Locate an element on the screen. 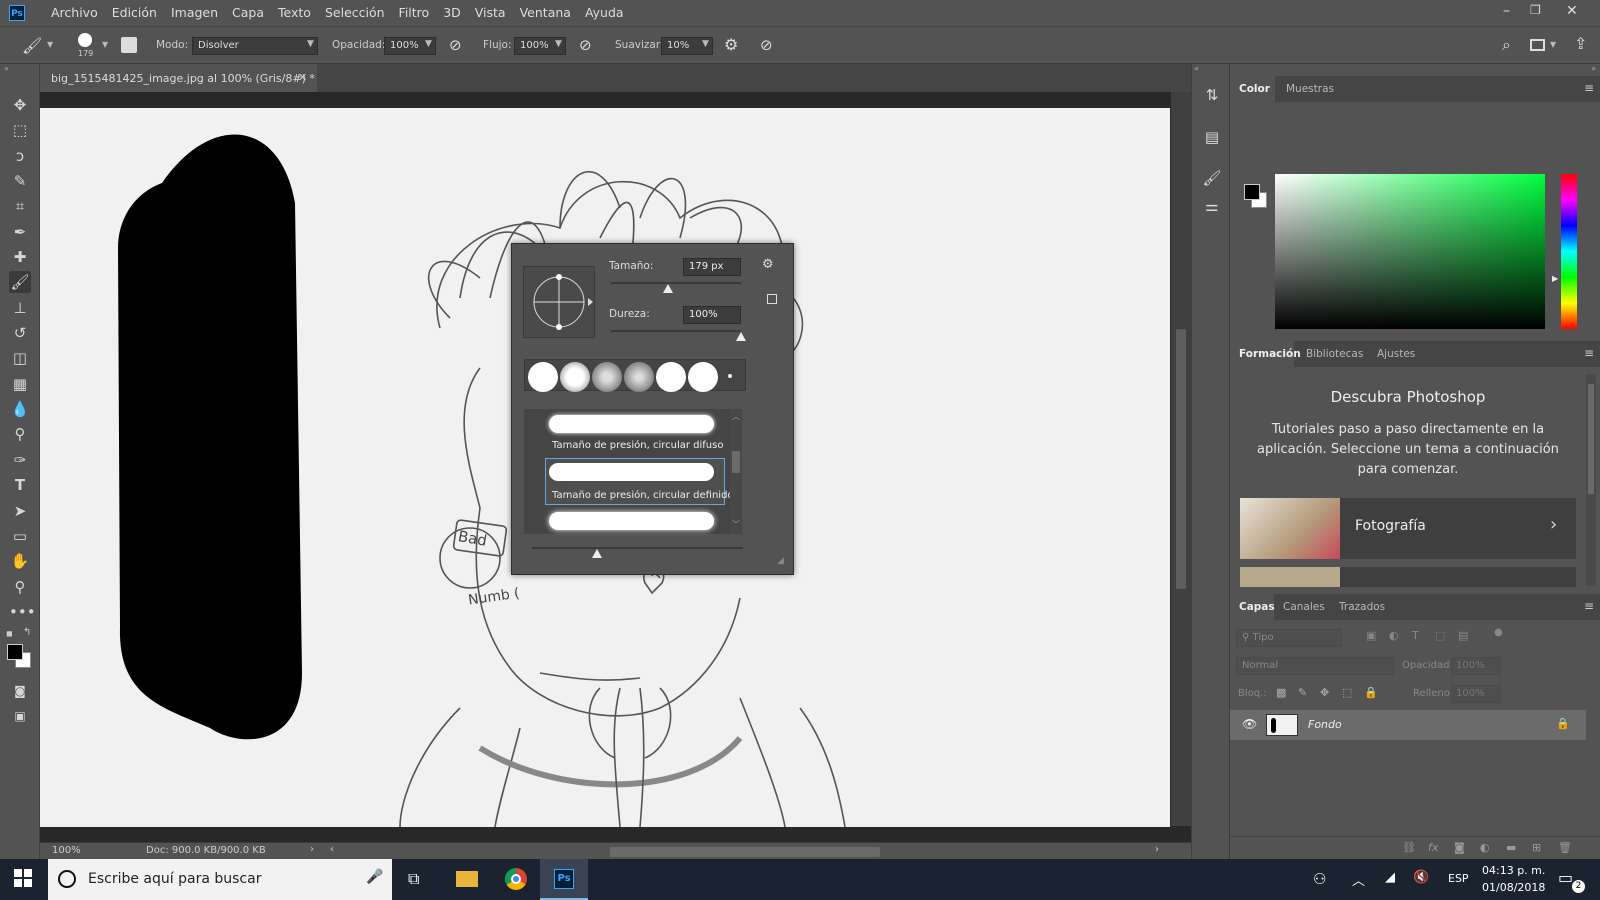  lasso-tool-icon: ↄ is located at coordinates (20, 156).